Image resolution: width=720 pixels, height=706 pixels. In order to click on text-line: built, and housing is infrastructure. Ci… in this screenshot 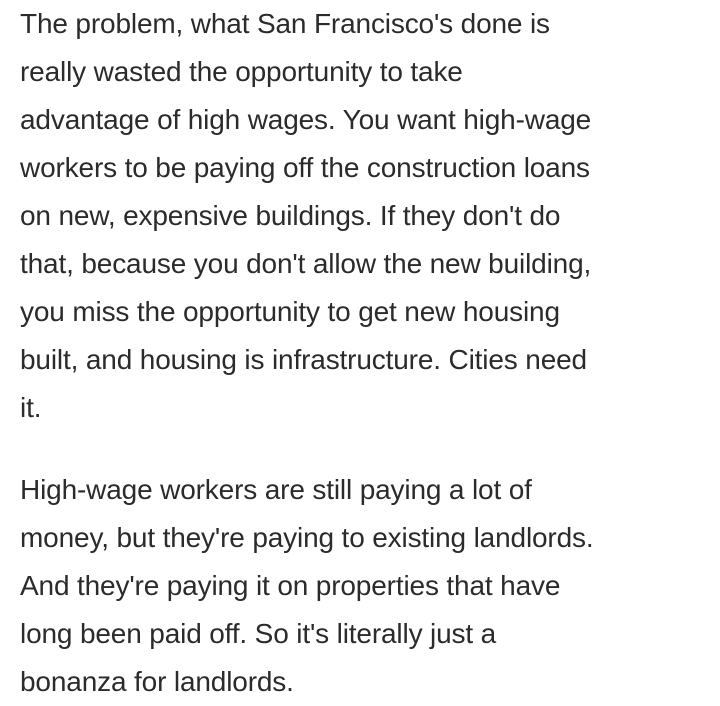, I will do `click(303, 359)`.